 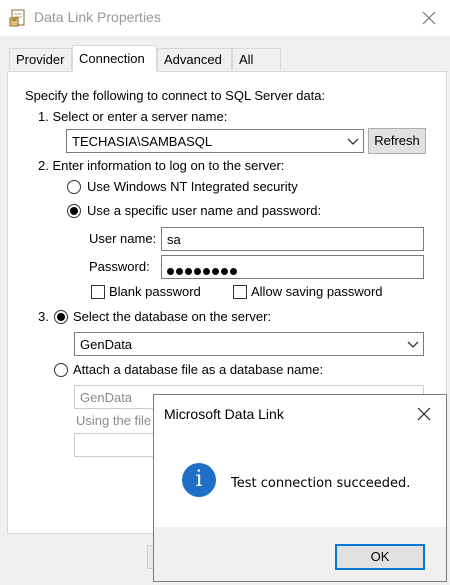 I want to click on attach-name-value: GenData, so click(x=106, y=397).